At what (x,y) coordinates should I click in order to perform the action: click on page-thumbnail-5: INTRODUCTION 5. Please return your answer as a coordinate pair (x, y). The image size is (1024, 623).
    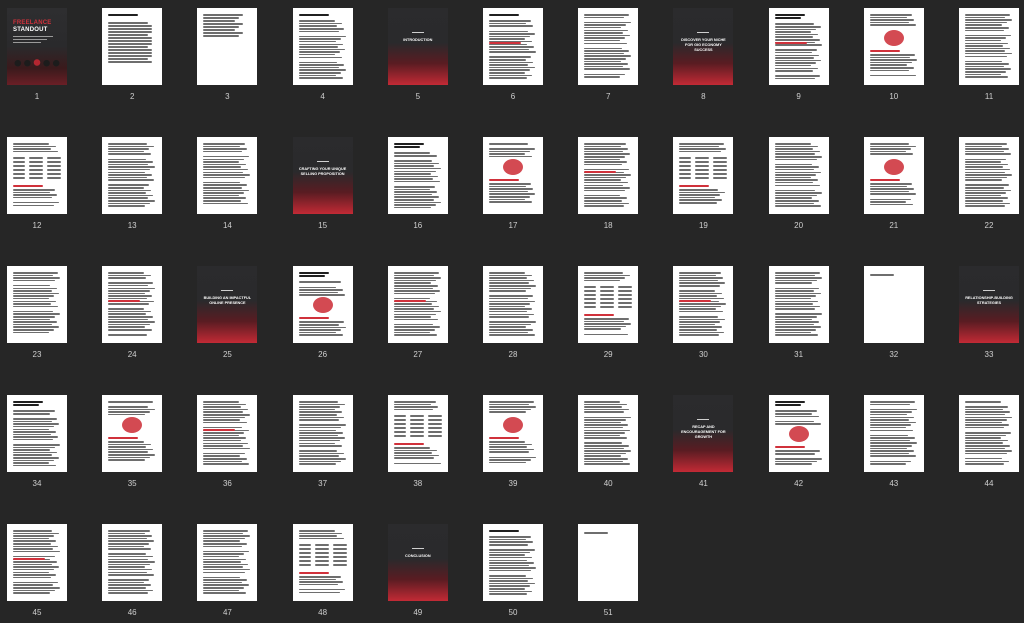
    Looking at the image, I should click on (417, 54).